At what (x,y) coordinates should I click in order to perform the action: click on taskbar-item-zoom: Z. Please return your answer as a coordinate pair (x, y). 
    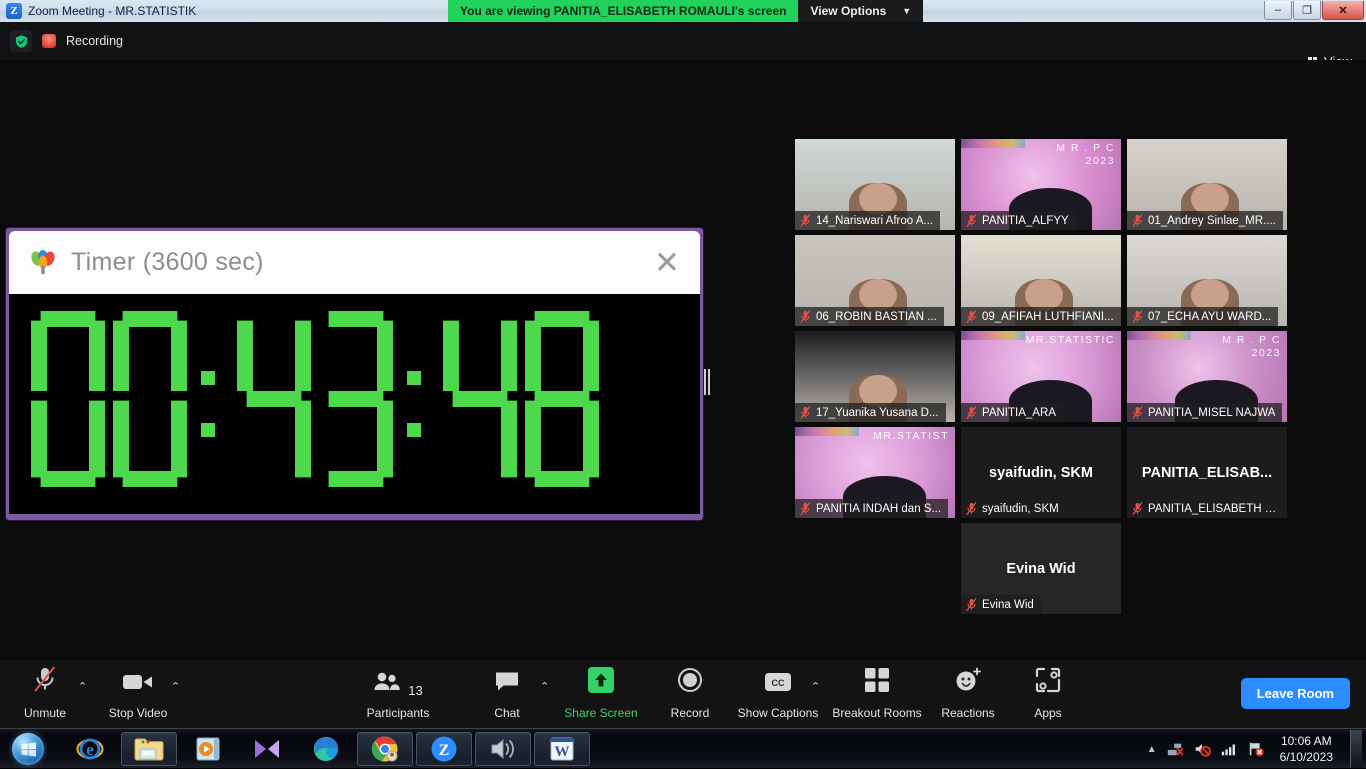
    Looking at the image, I should click on (444, 749).